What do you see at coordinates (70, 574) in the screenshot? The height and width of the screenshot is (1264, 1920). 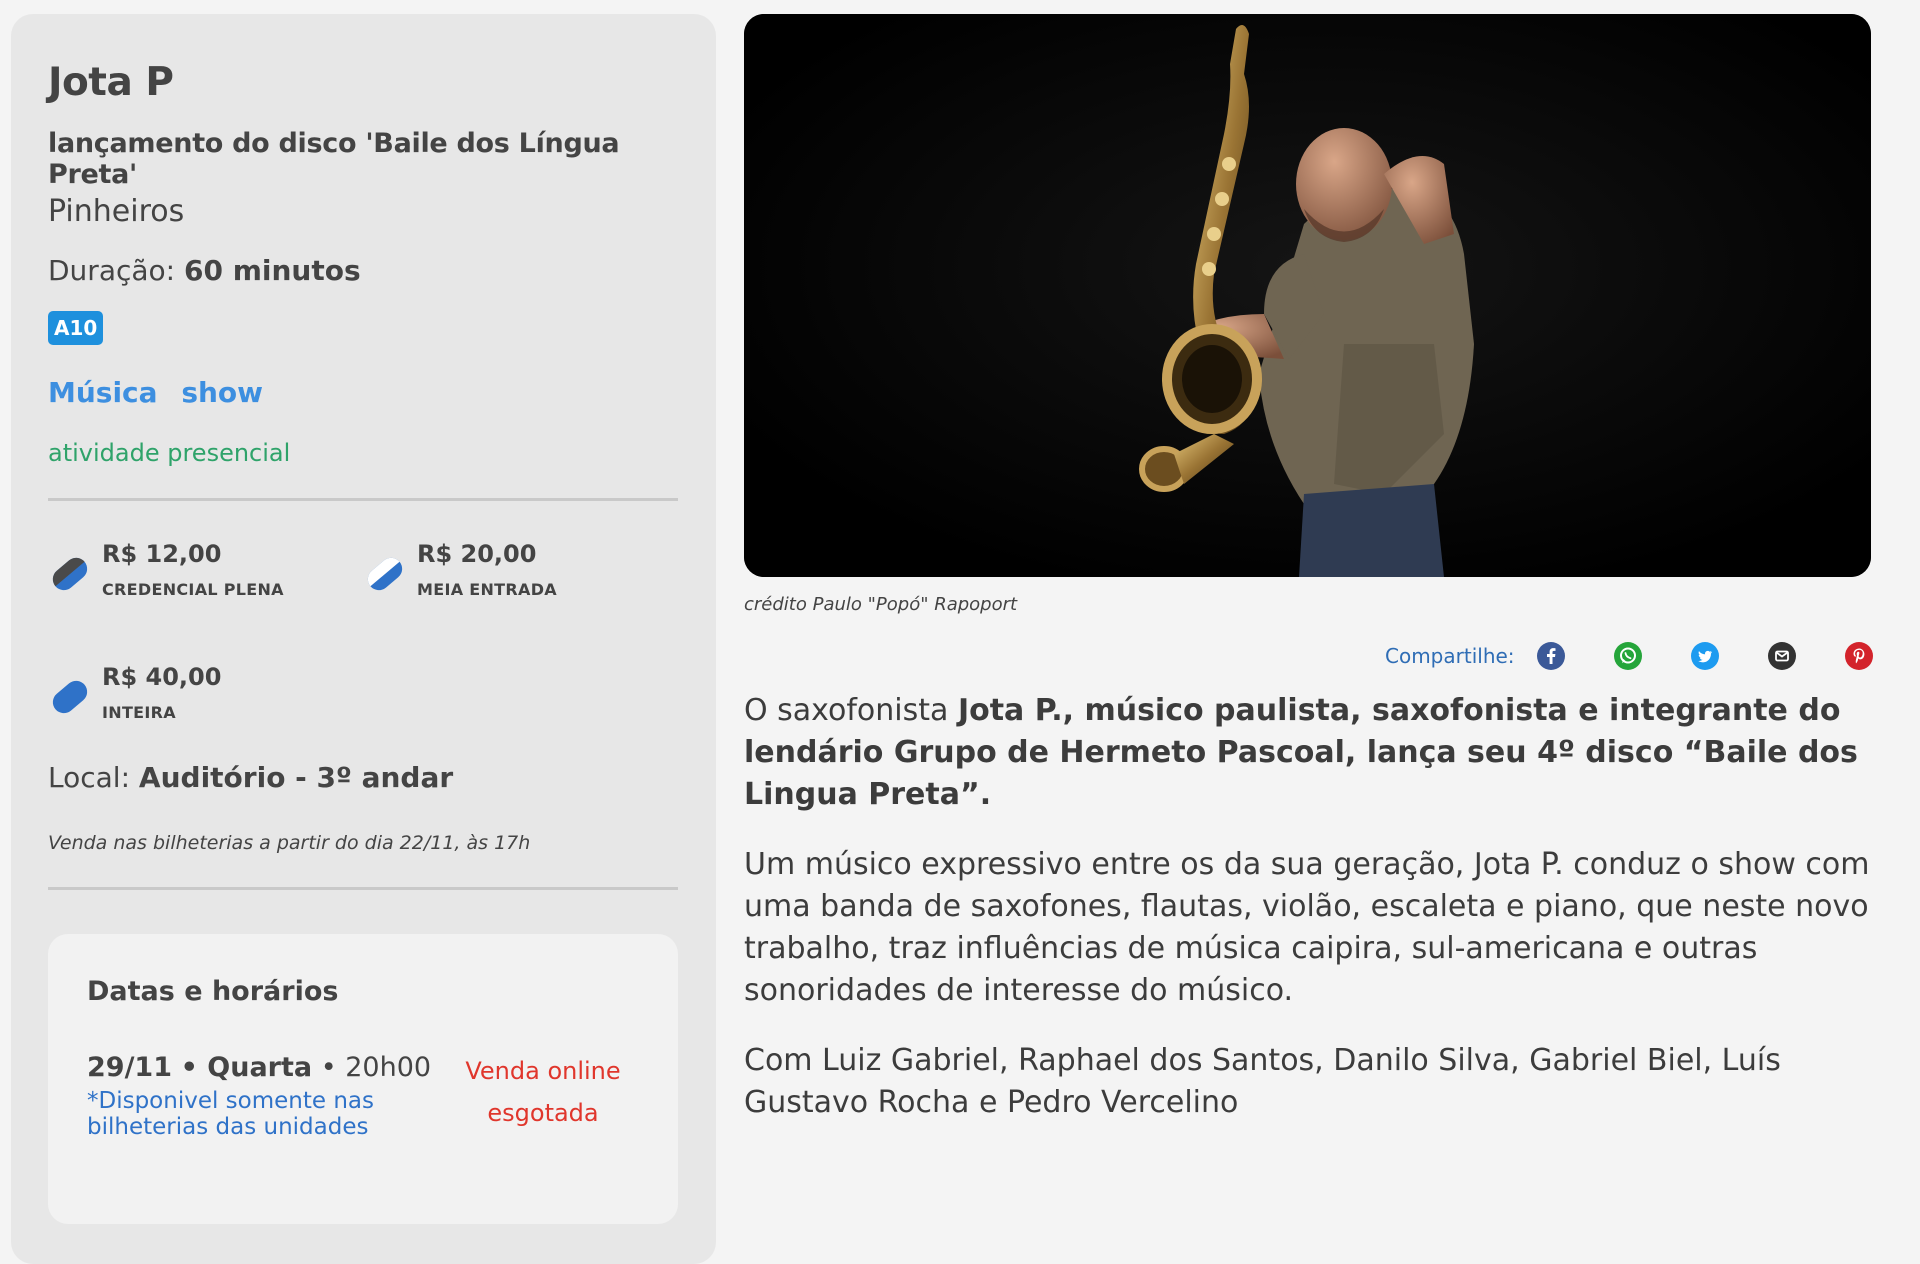 I see `credencial-plena-icon` at bounding box center [70, 574].